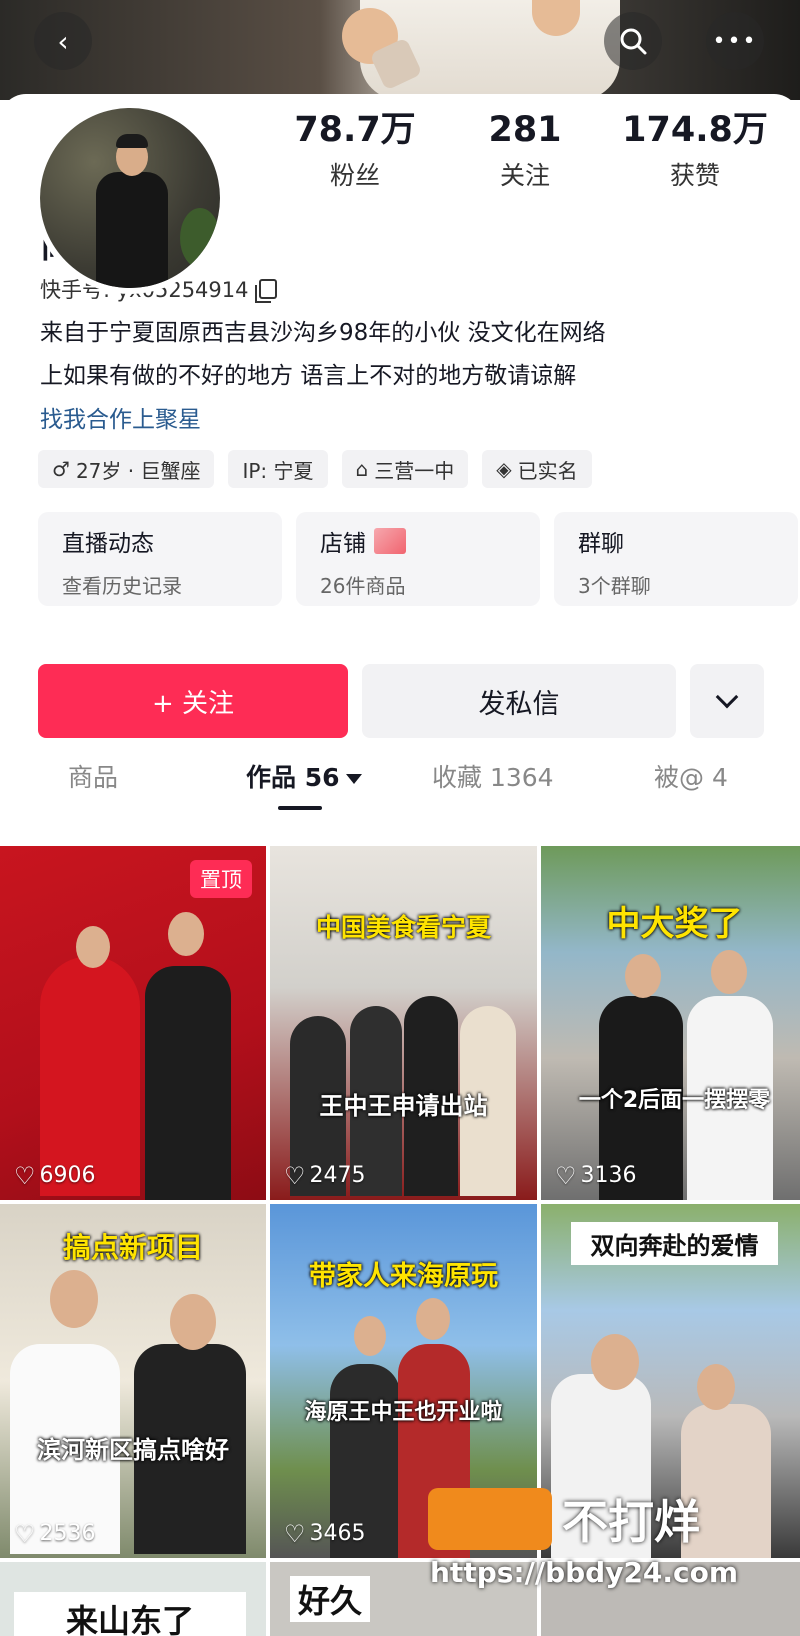  Describe the element at coordinates (414, 470) in the screenshot. I see `tag-text: 三营一中` at that location.